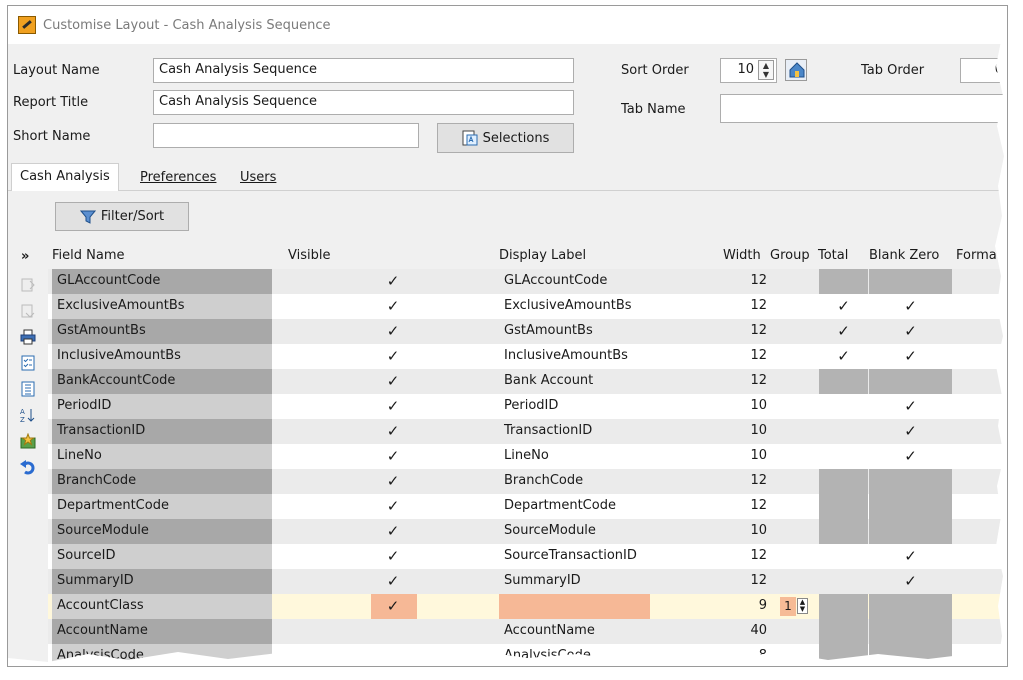  I want to click on field-name-cell: DepartmentCode, so click(162, 506).